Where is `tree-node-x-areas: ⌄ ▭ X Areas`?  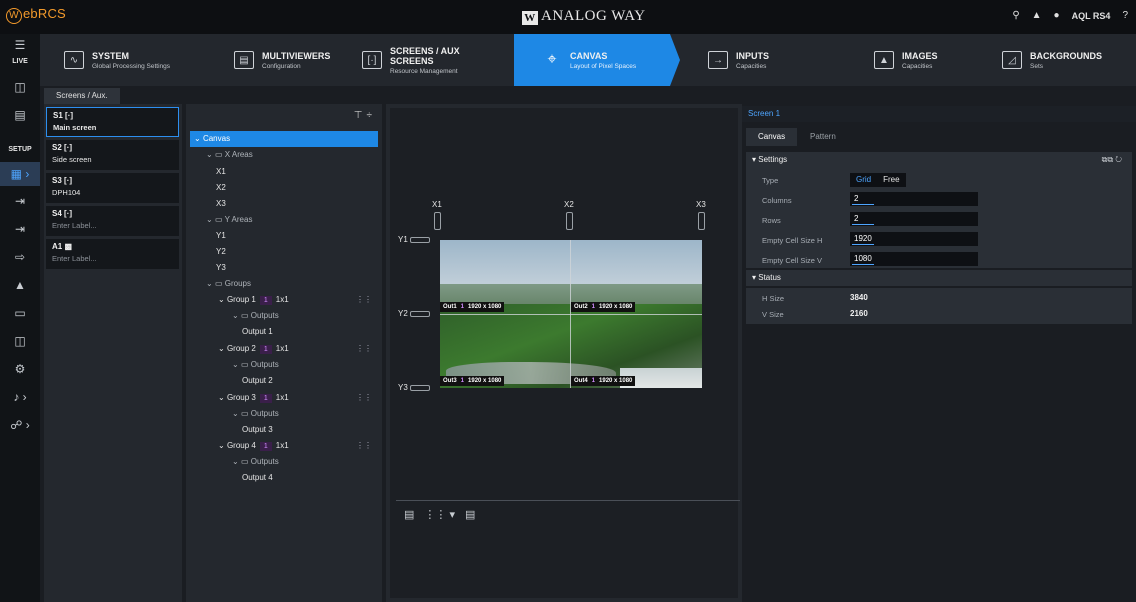
tree-node-x-areas: ⌄ ▭ X Areas is located at coordinates (284, 155).